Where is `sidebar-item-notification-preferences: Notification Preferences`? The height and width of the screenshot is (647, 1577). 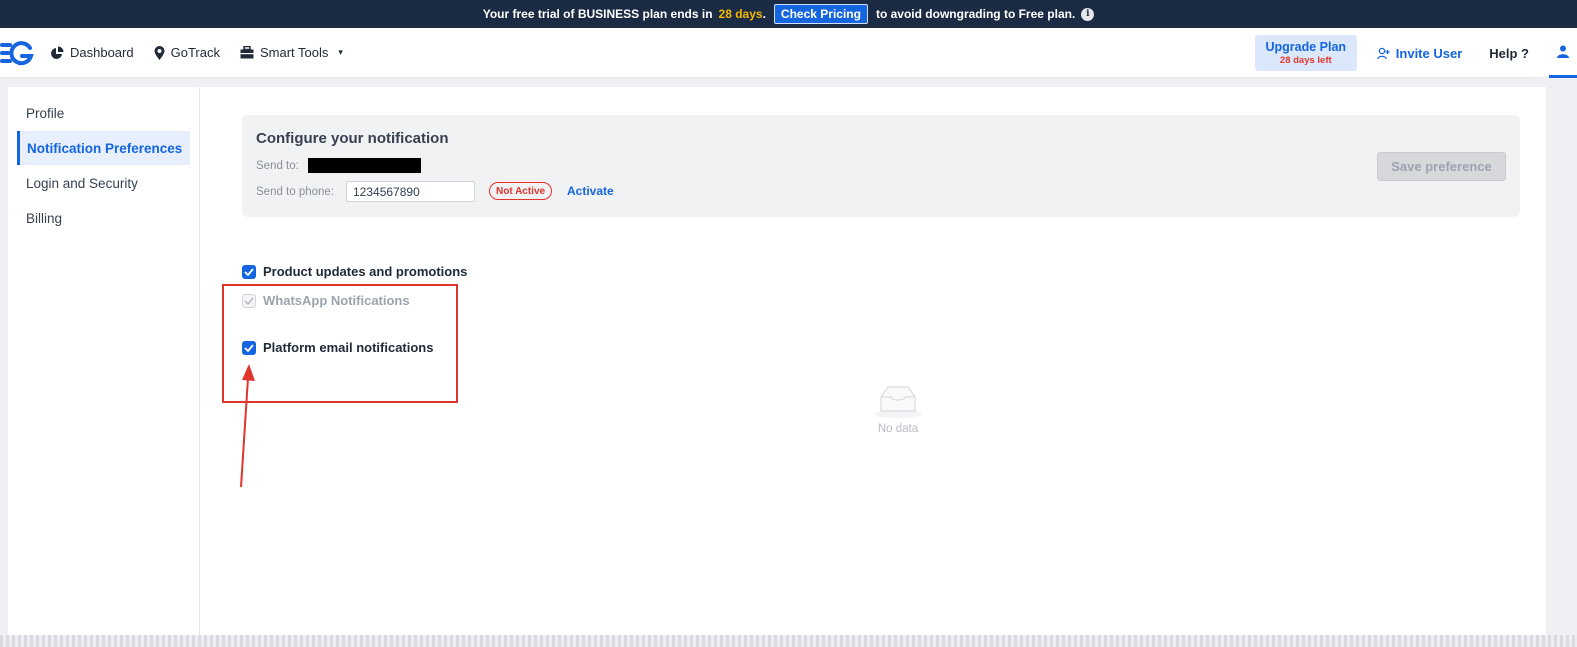
sidebar-item-notification-preferences: Notification Preferences is located at coordinates (103, 148).